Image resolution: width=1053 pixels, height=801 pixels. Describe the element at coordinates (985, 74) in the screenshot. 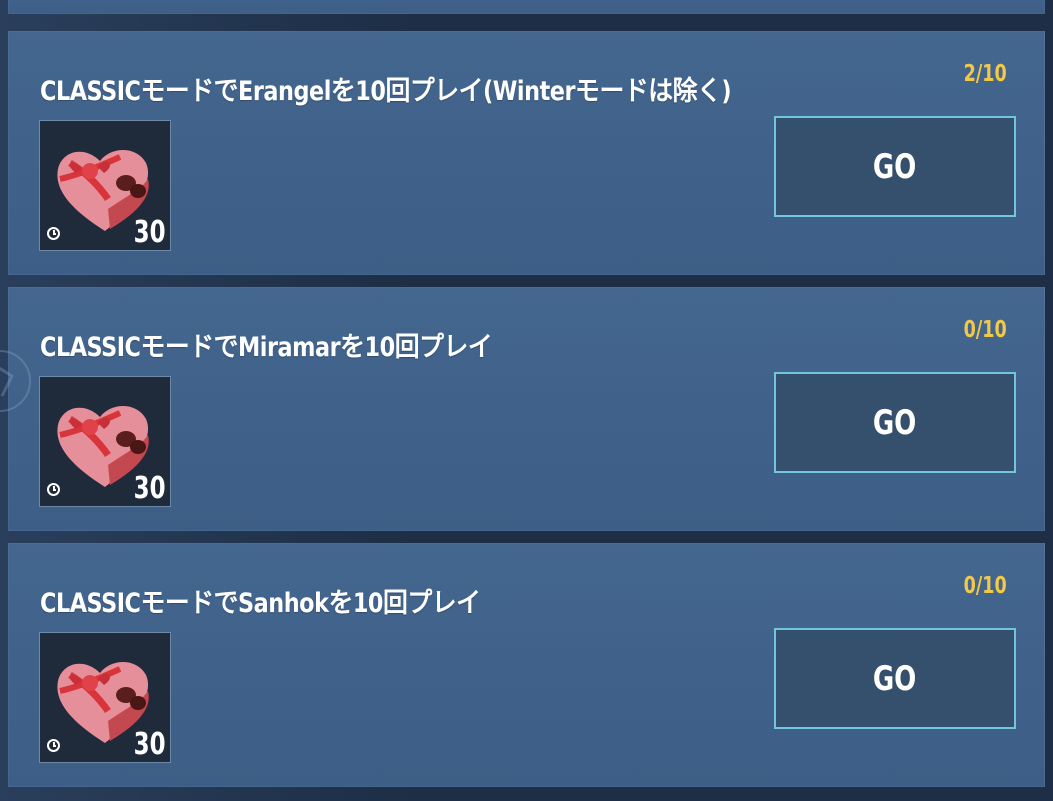

I see `mission-progress: 2/10` at that location.